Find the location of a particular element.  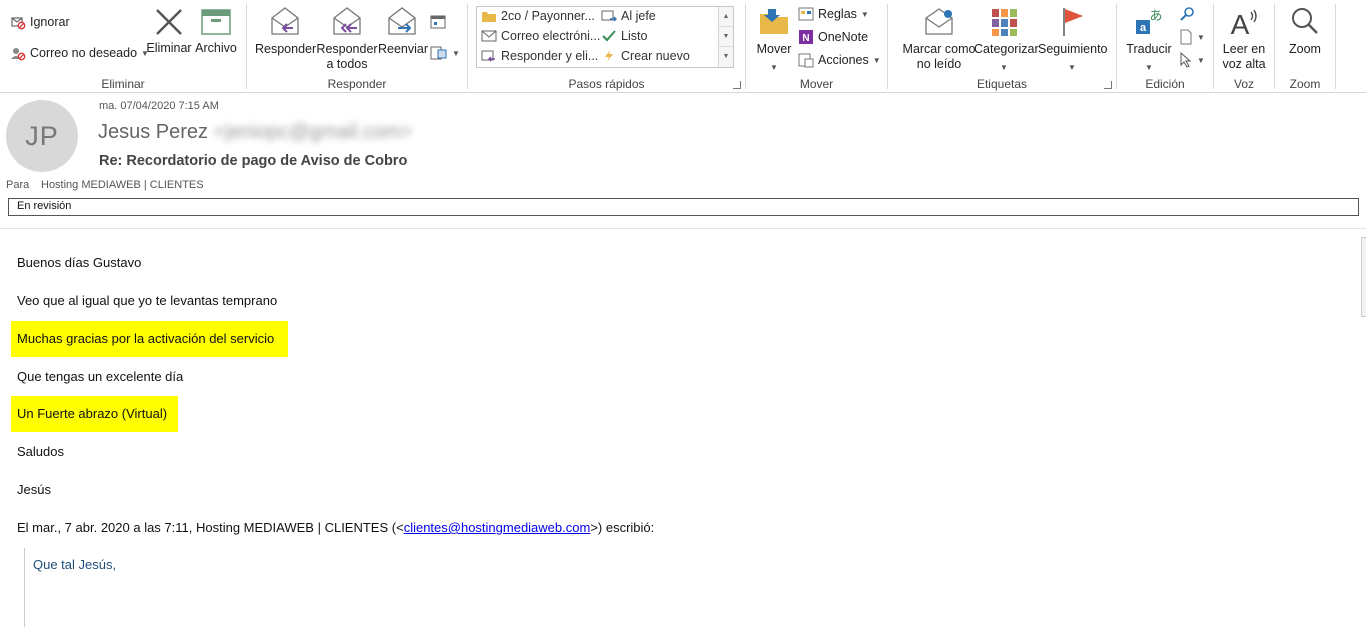

header-divider is located at coordinates (683, 228).